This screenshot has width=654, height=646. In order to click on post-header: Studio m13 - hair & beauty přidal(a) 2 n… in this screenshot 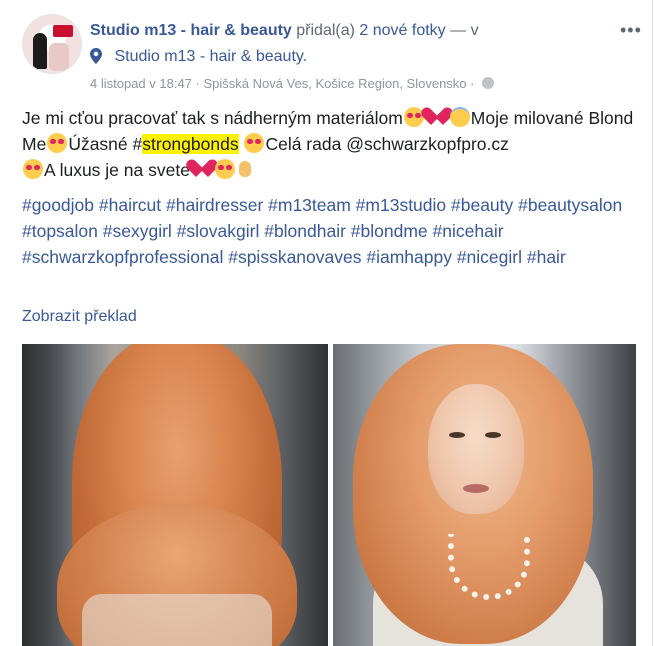, I will do `click(350, 55)`.